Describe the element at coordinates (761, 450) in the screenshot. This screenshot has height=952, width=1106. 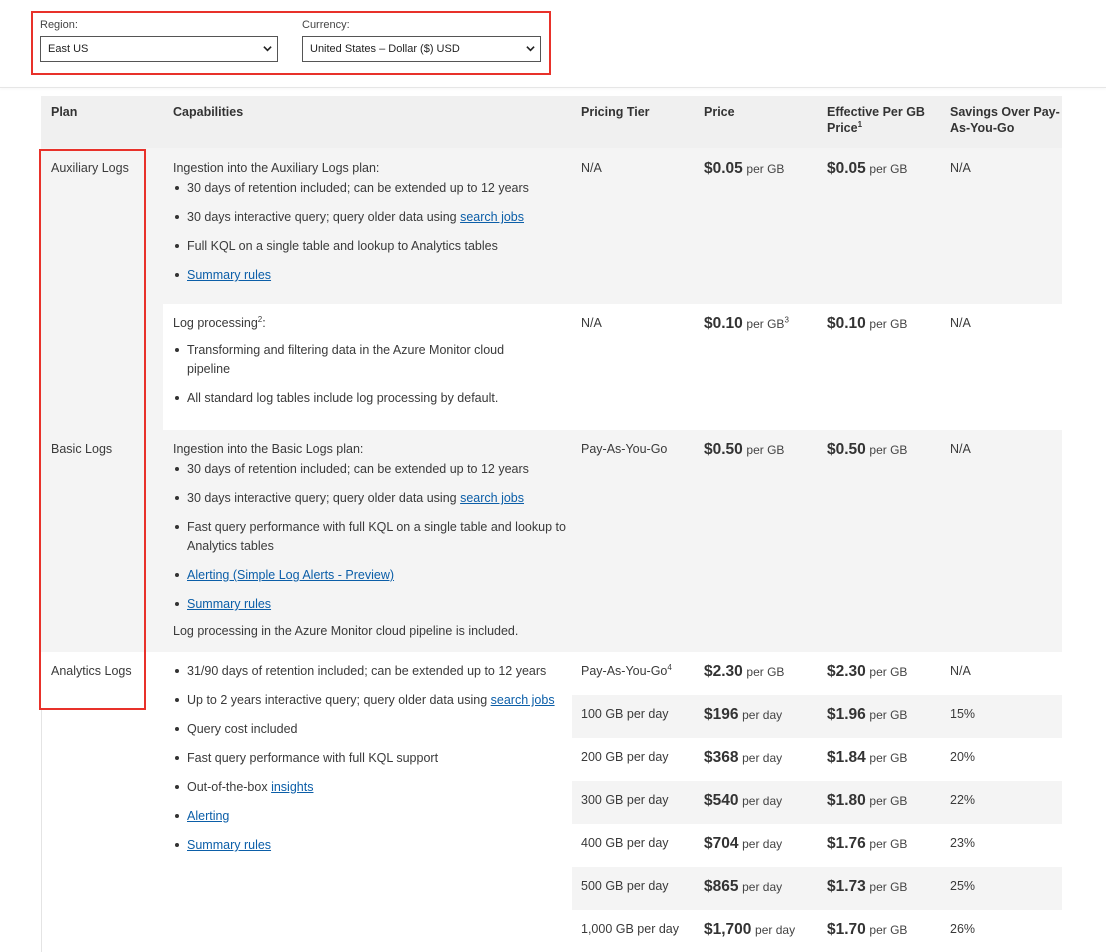
I see `price-basic: $0.50 per GB` at that location.